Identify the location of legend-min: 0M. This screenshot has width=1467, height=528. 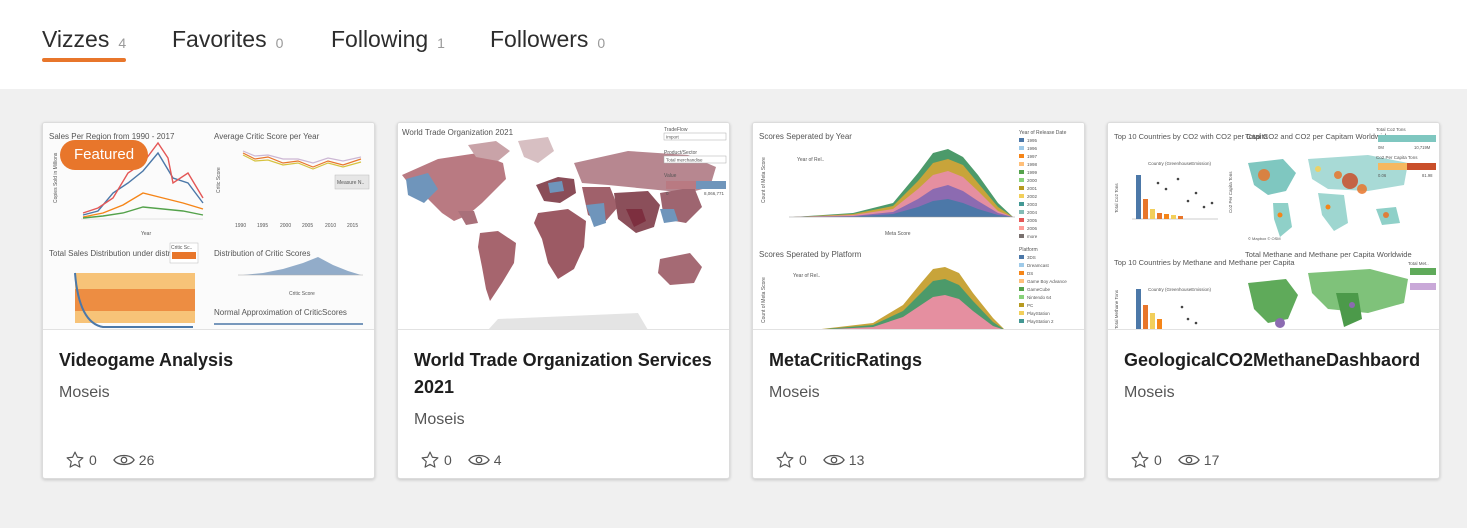
(1381, 147).